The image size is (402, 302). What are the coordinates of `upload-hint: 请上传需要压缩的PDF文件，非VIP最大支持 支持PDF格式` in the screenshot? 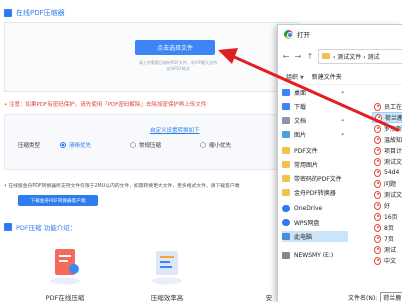 It's located at (178, 66).